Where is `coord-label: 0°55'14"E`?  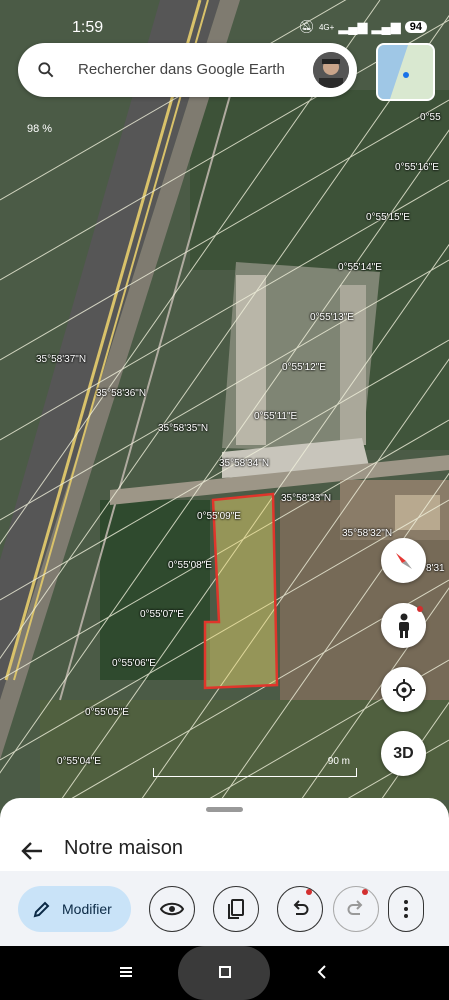 coord-label: 0°55'14"E is located at coordinates (360, 267).